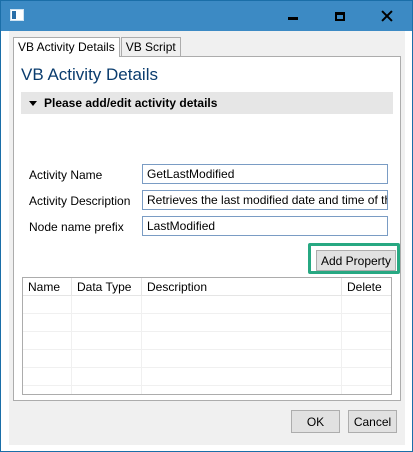 The width and height of the screenshot is (413, 452). What do you see at coordinates (265, 226) in the screenshot?
I see `node-name-prefix-input: LastModified` at bounding box center [265, 226].